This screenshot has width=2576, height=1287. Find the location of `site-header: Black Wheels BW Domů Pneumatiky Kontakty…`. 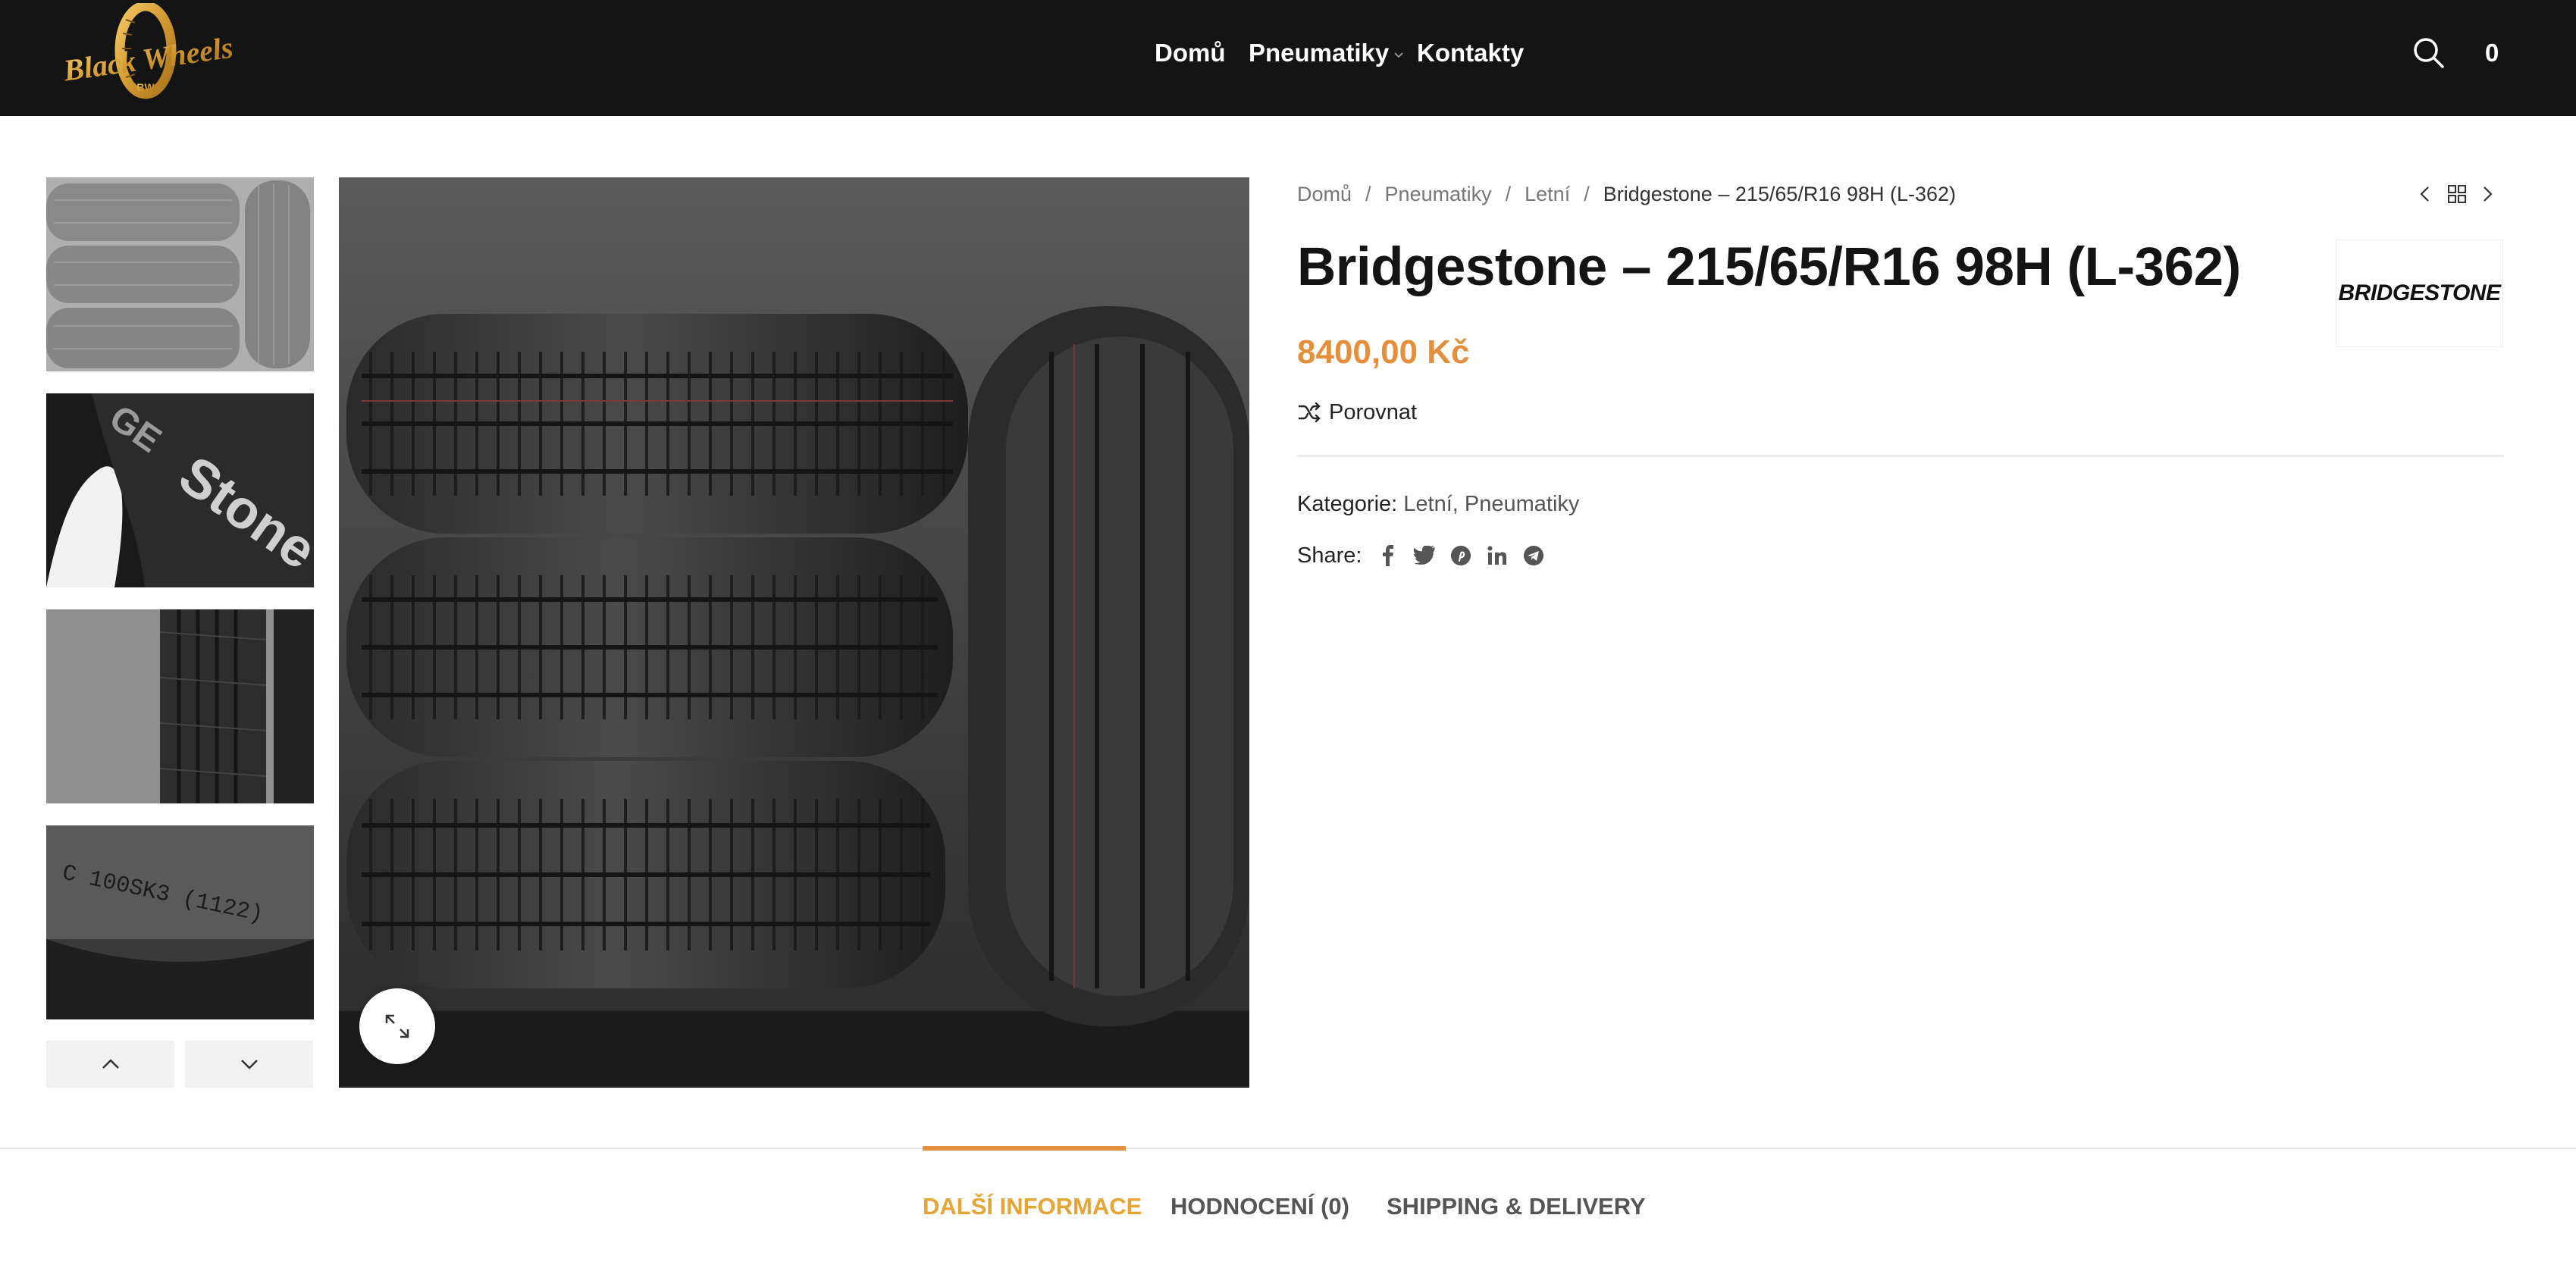

site-header: Black Wheels BW Domů Pneumatiky Kontakty… is located at coordinates (1288, 58).